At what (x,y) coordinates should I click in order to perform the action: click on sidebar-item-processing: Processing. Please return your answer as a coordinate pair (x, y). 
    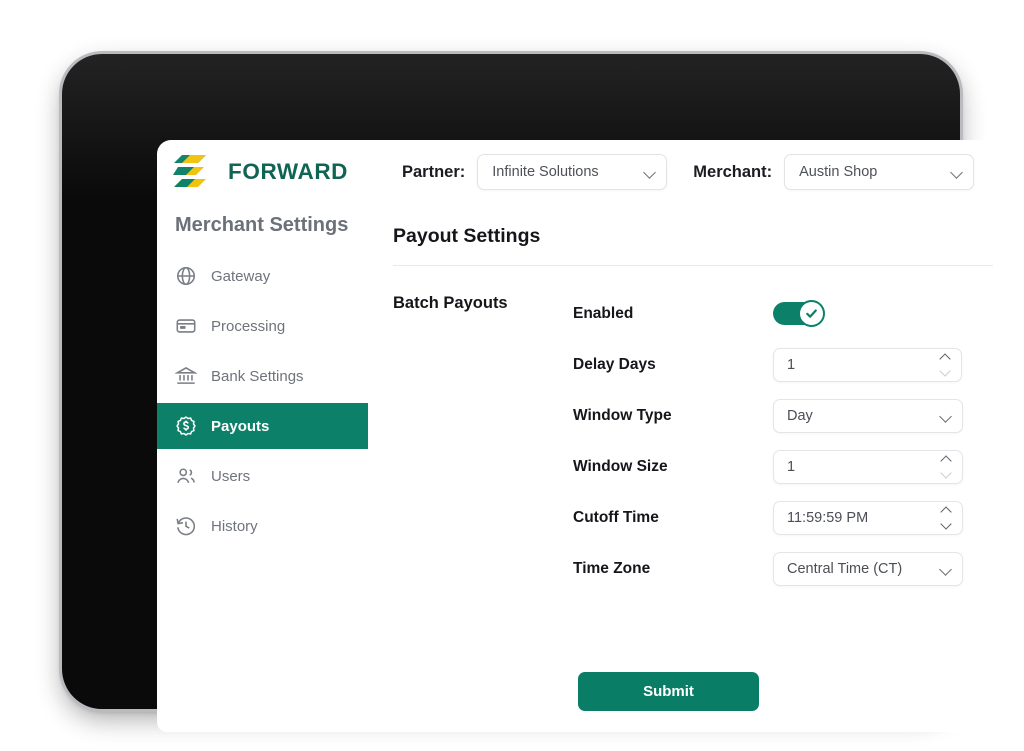
    Looking at the image, I should click on (263, 326).